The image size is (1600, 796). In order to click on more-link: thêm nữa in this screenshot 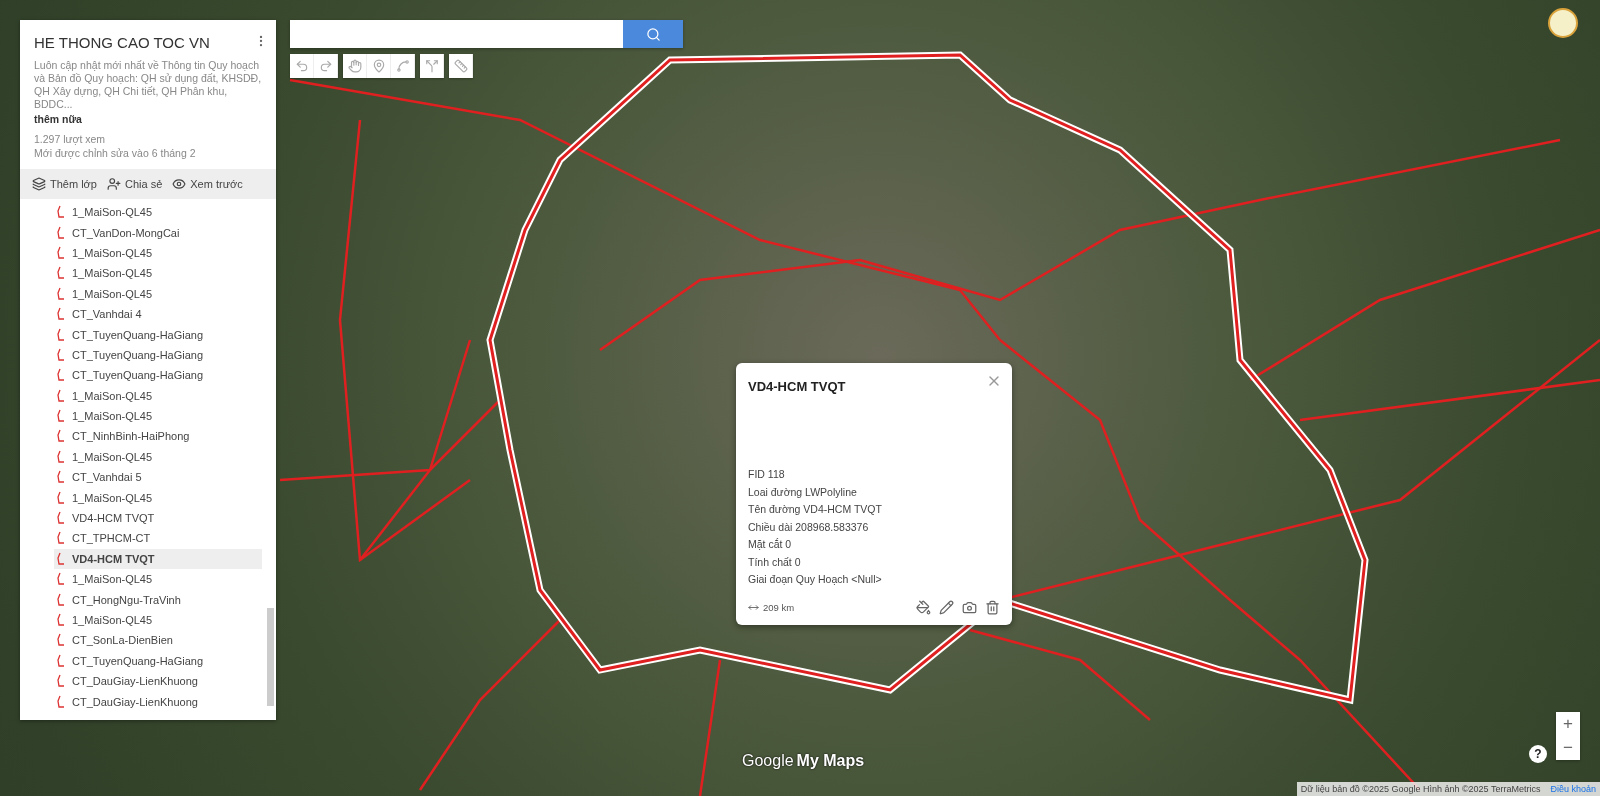, I will do `click(58, 119)`.